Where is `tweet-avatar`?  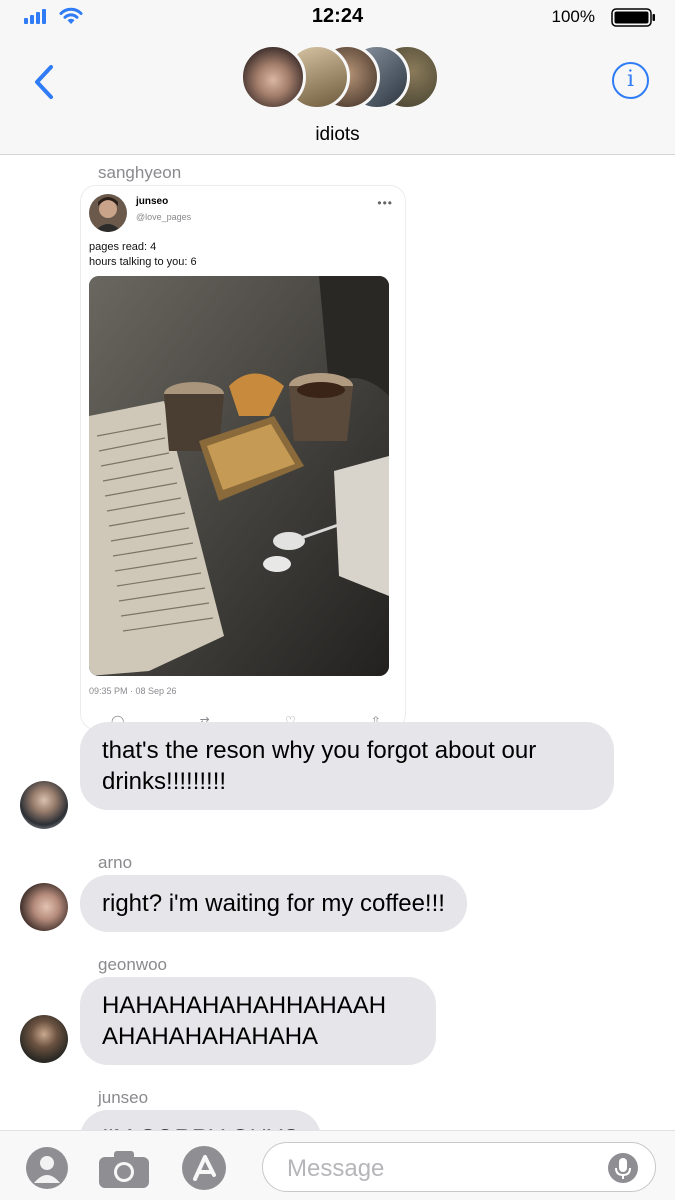
tweet-avatar is located at coordinates (108, 213).